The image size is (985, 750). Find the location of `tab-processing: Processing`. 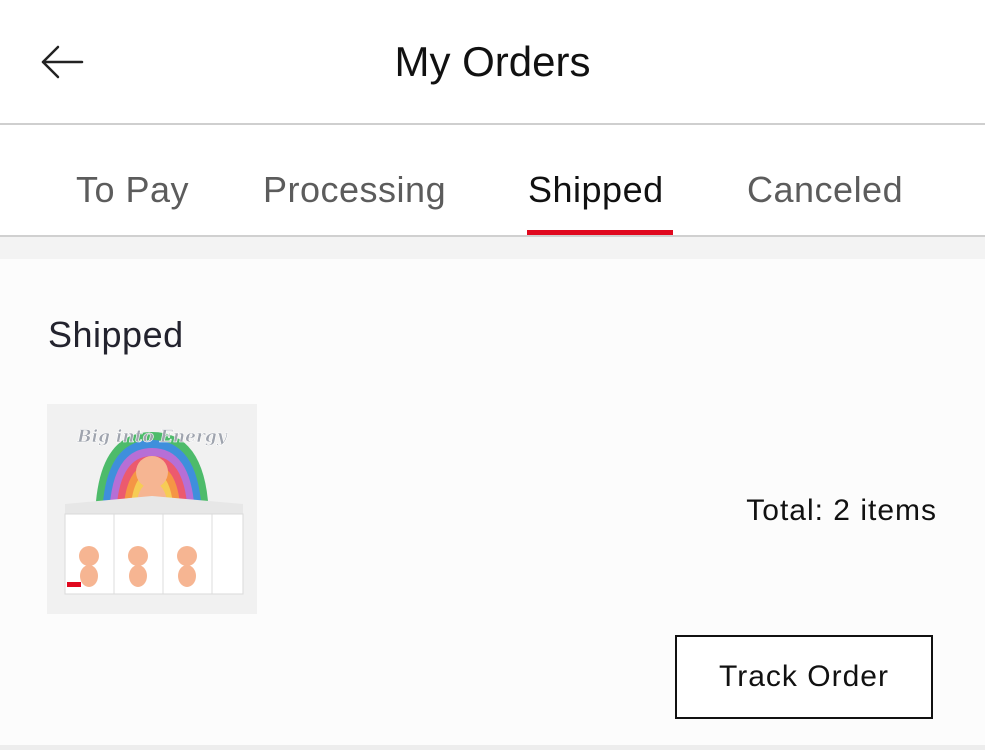

tab-processing: Processing is located at coordinates (354, 190).